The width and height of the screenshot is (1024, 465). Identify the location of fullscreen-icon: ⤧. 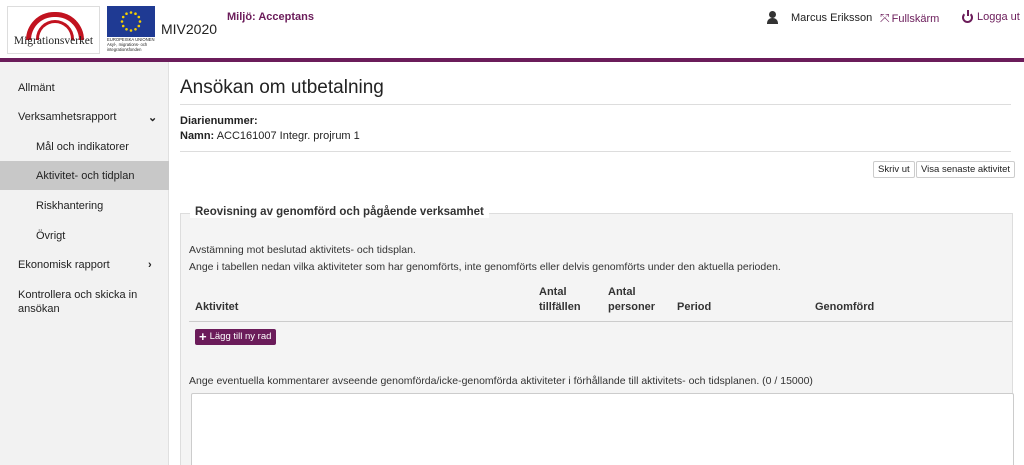
(885, 18).